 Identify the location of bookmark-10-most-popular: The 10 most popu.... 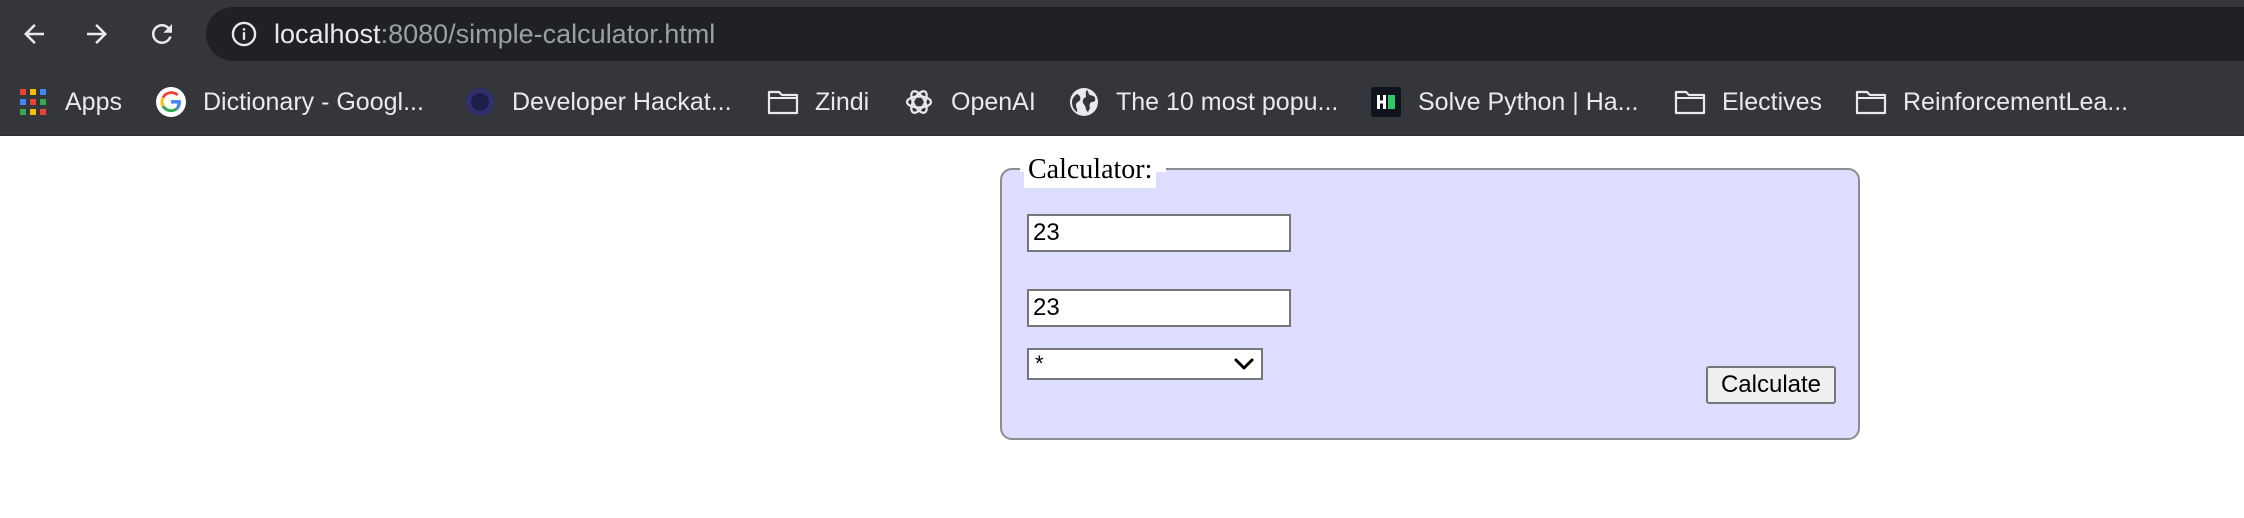
(1202, 102).